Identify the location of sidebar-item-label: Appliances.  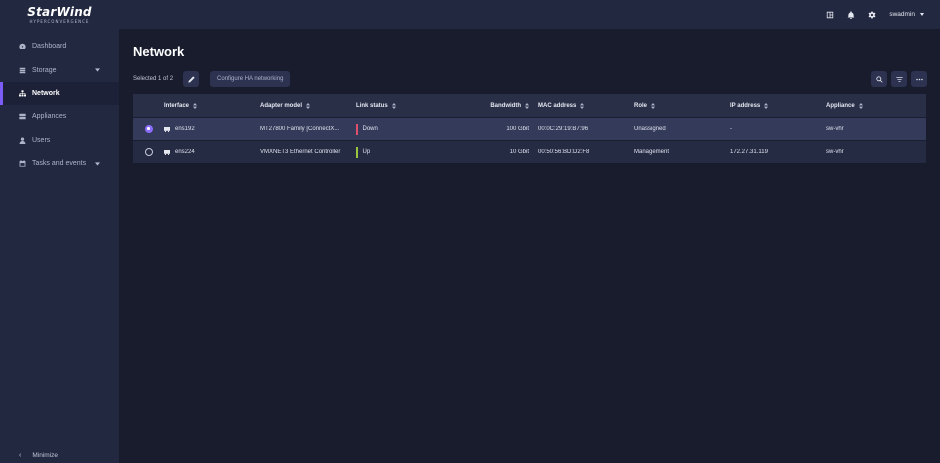
(49, 117).